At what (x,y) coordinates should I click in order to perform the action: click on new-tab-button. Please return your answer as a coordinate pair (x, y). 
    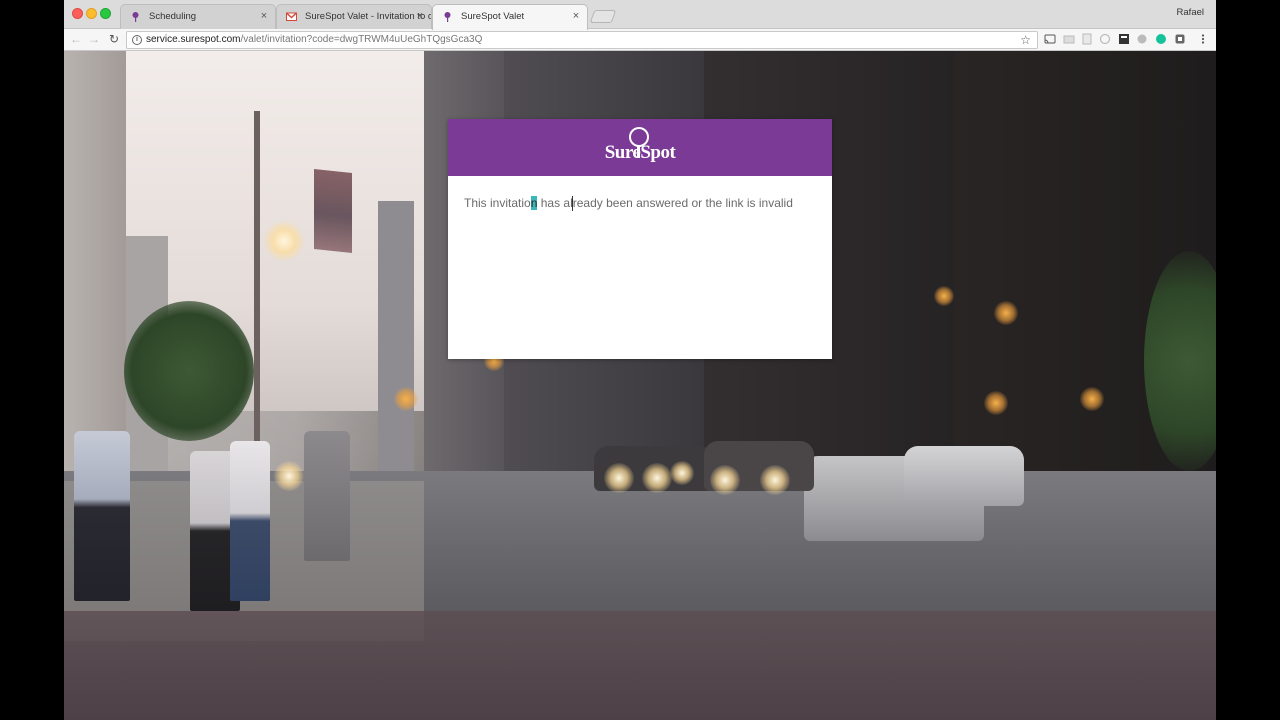
    Looking at the image, I should click on (603, 16).